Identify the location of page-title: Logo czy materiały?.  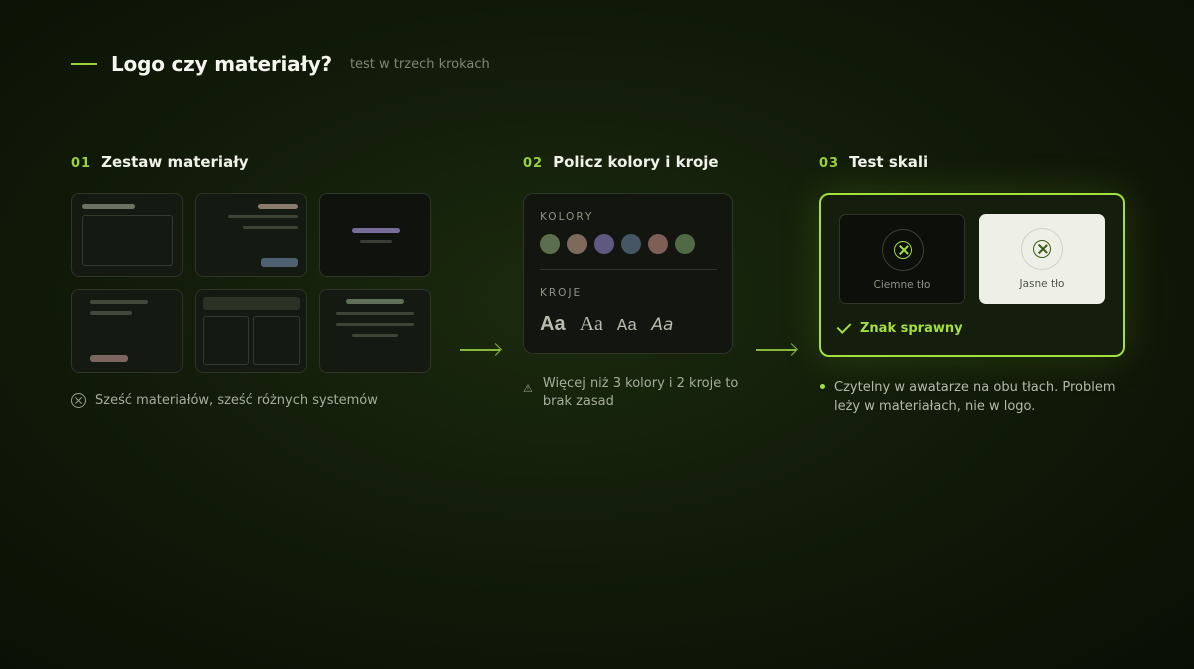
(221, 64).